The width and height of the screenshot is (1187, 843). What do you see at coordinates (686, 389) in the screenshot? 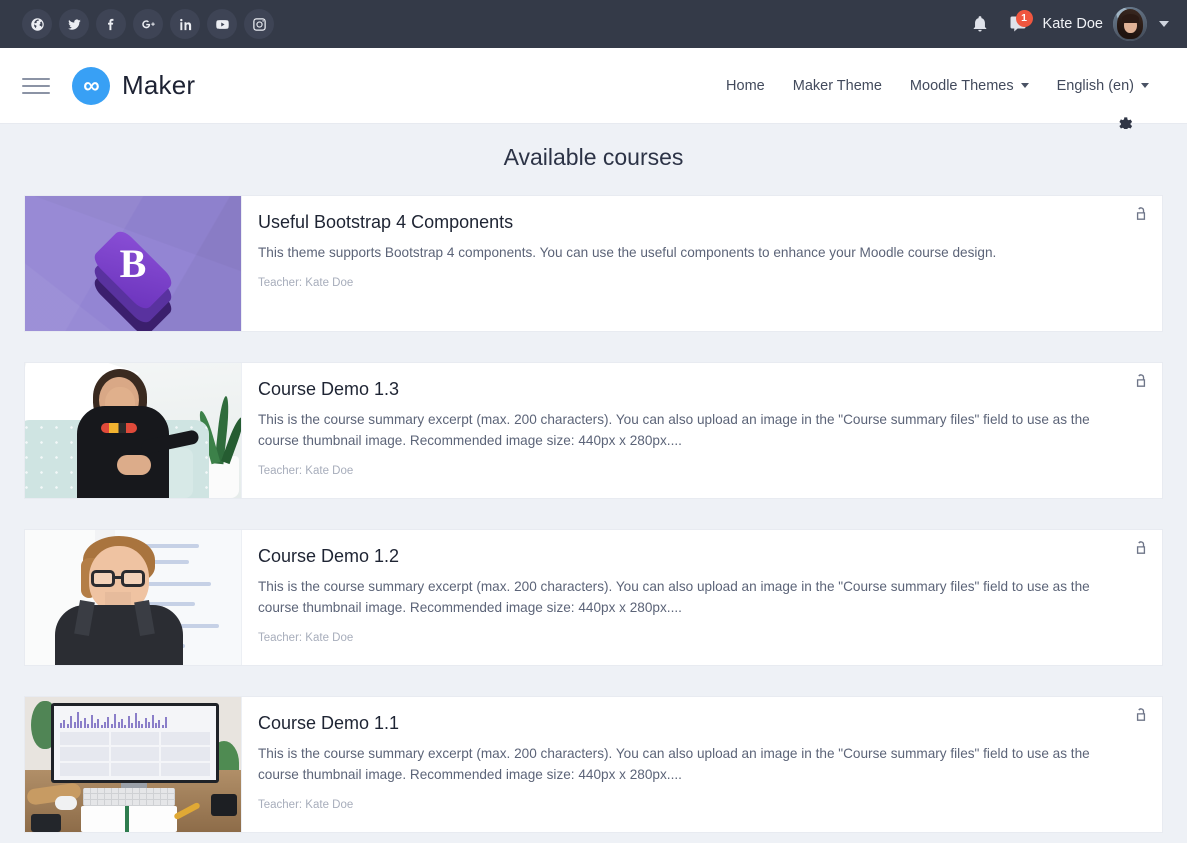
I see `course-title: Course Demo 1.3` at bounding box center [686, 389].